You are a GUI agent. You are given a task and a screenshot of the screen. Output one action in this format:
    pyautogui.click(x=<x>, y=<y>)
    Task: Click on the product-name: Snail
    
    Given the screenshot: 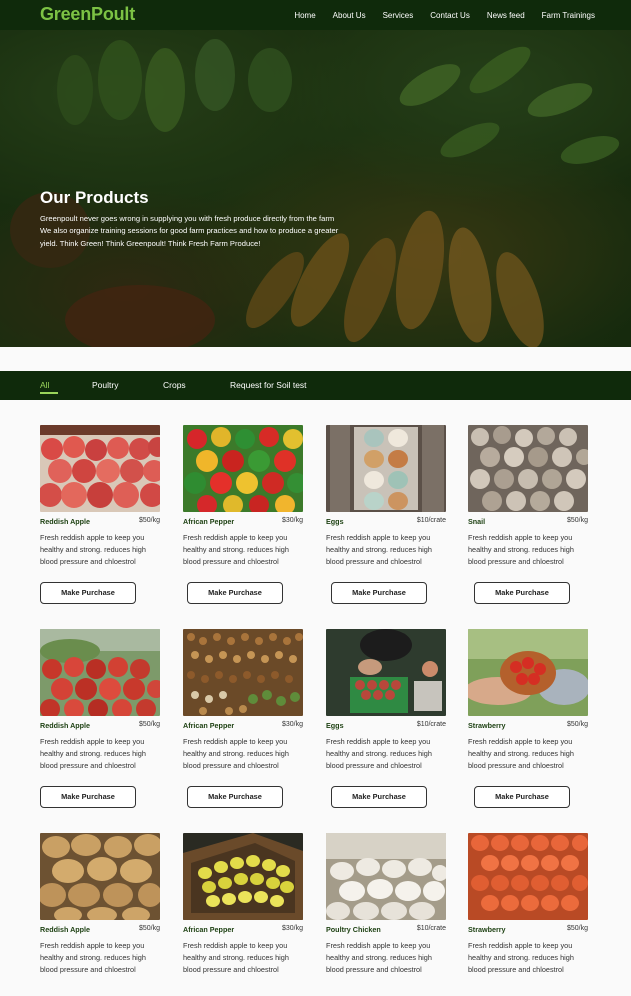 What is the action you would take?
    pyautogui.click(x=477, y=521)
    